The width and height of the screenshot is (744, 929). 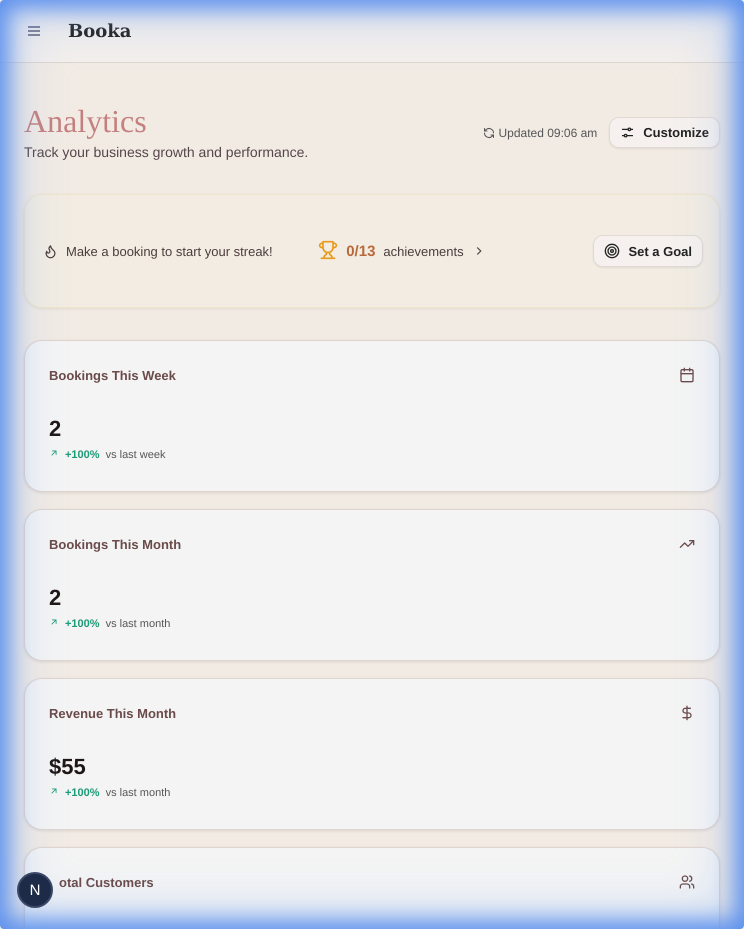 What do you see at coordinates (106, 882) in the screenshot?
I see `stat-title: otal Customers` at bounding box center [106, 882].